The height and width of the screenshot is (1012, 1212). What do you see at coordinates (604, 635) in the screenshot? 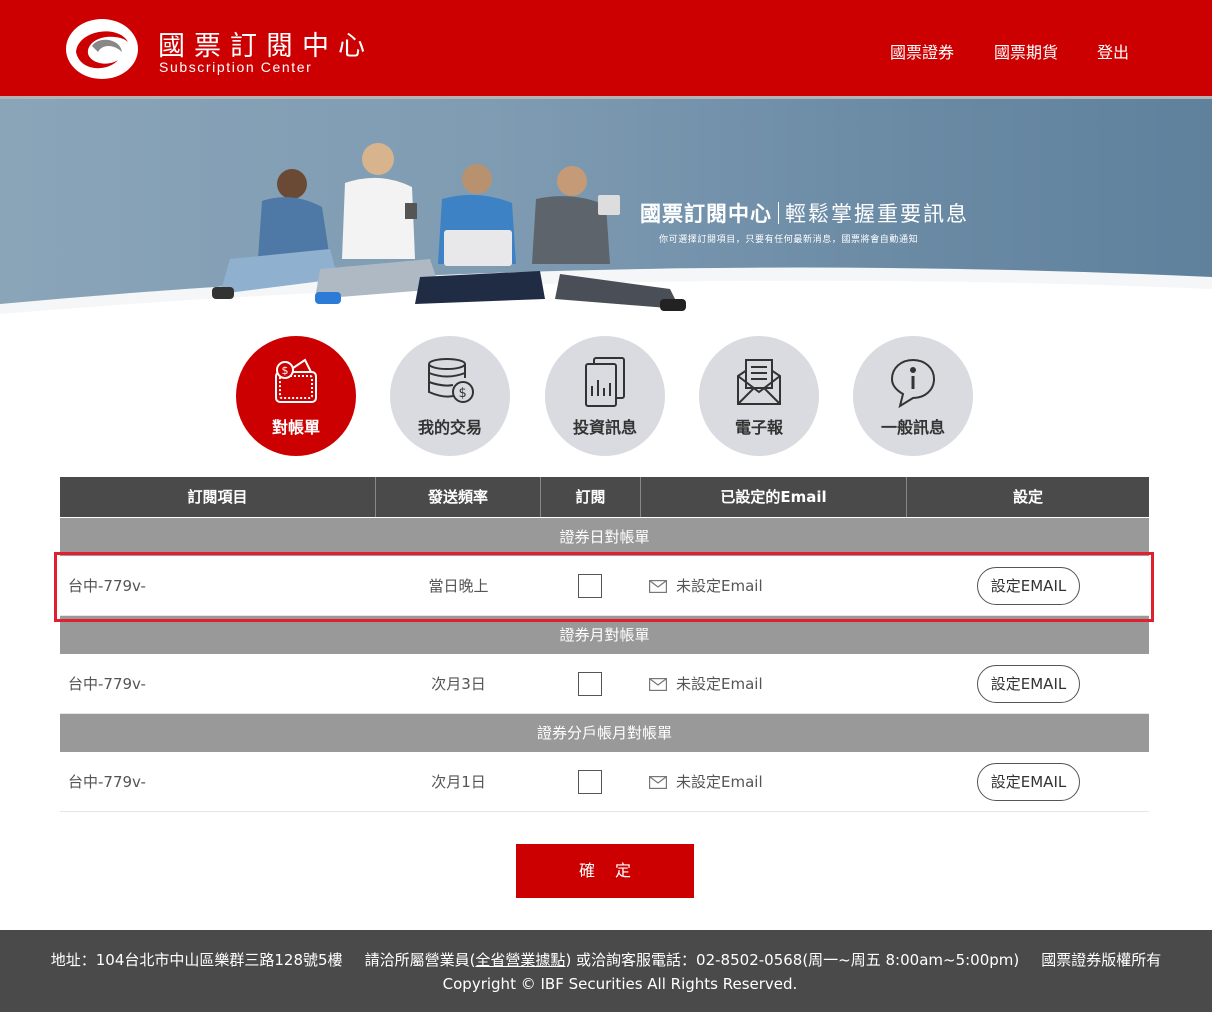
I see `group-header-monthly: 證券月對帳單` at bounding box center [604, 635].